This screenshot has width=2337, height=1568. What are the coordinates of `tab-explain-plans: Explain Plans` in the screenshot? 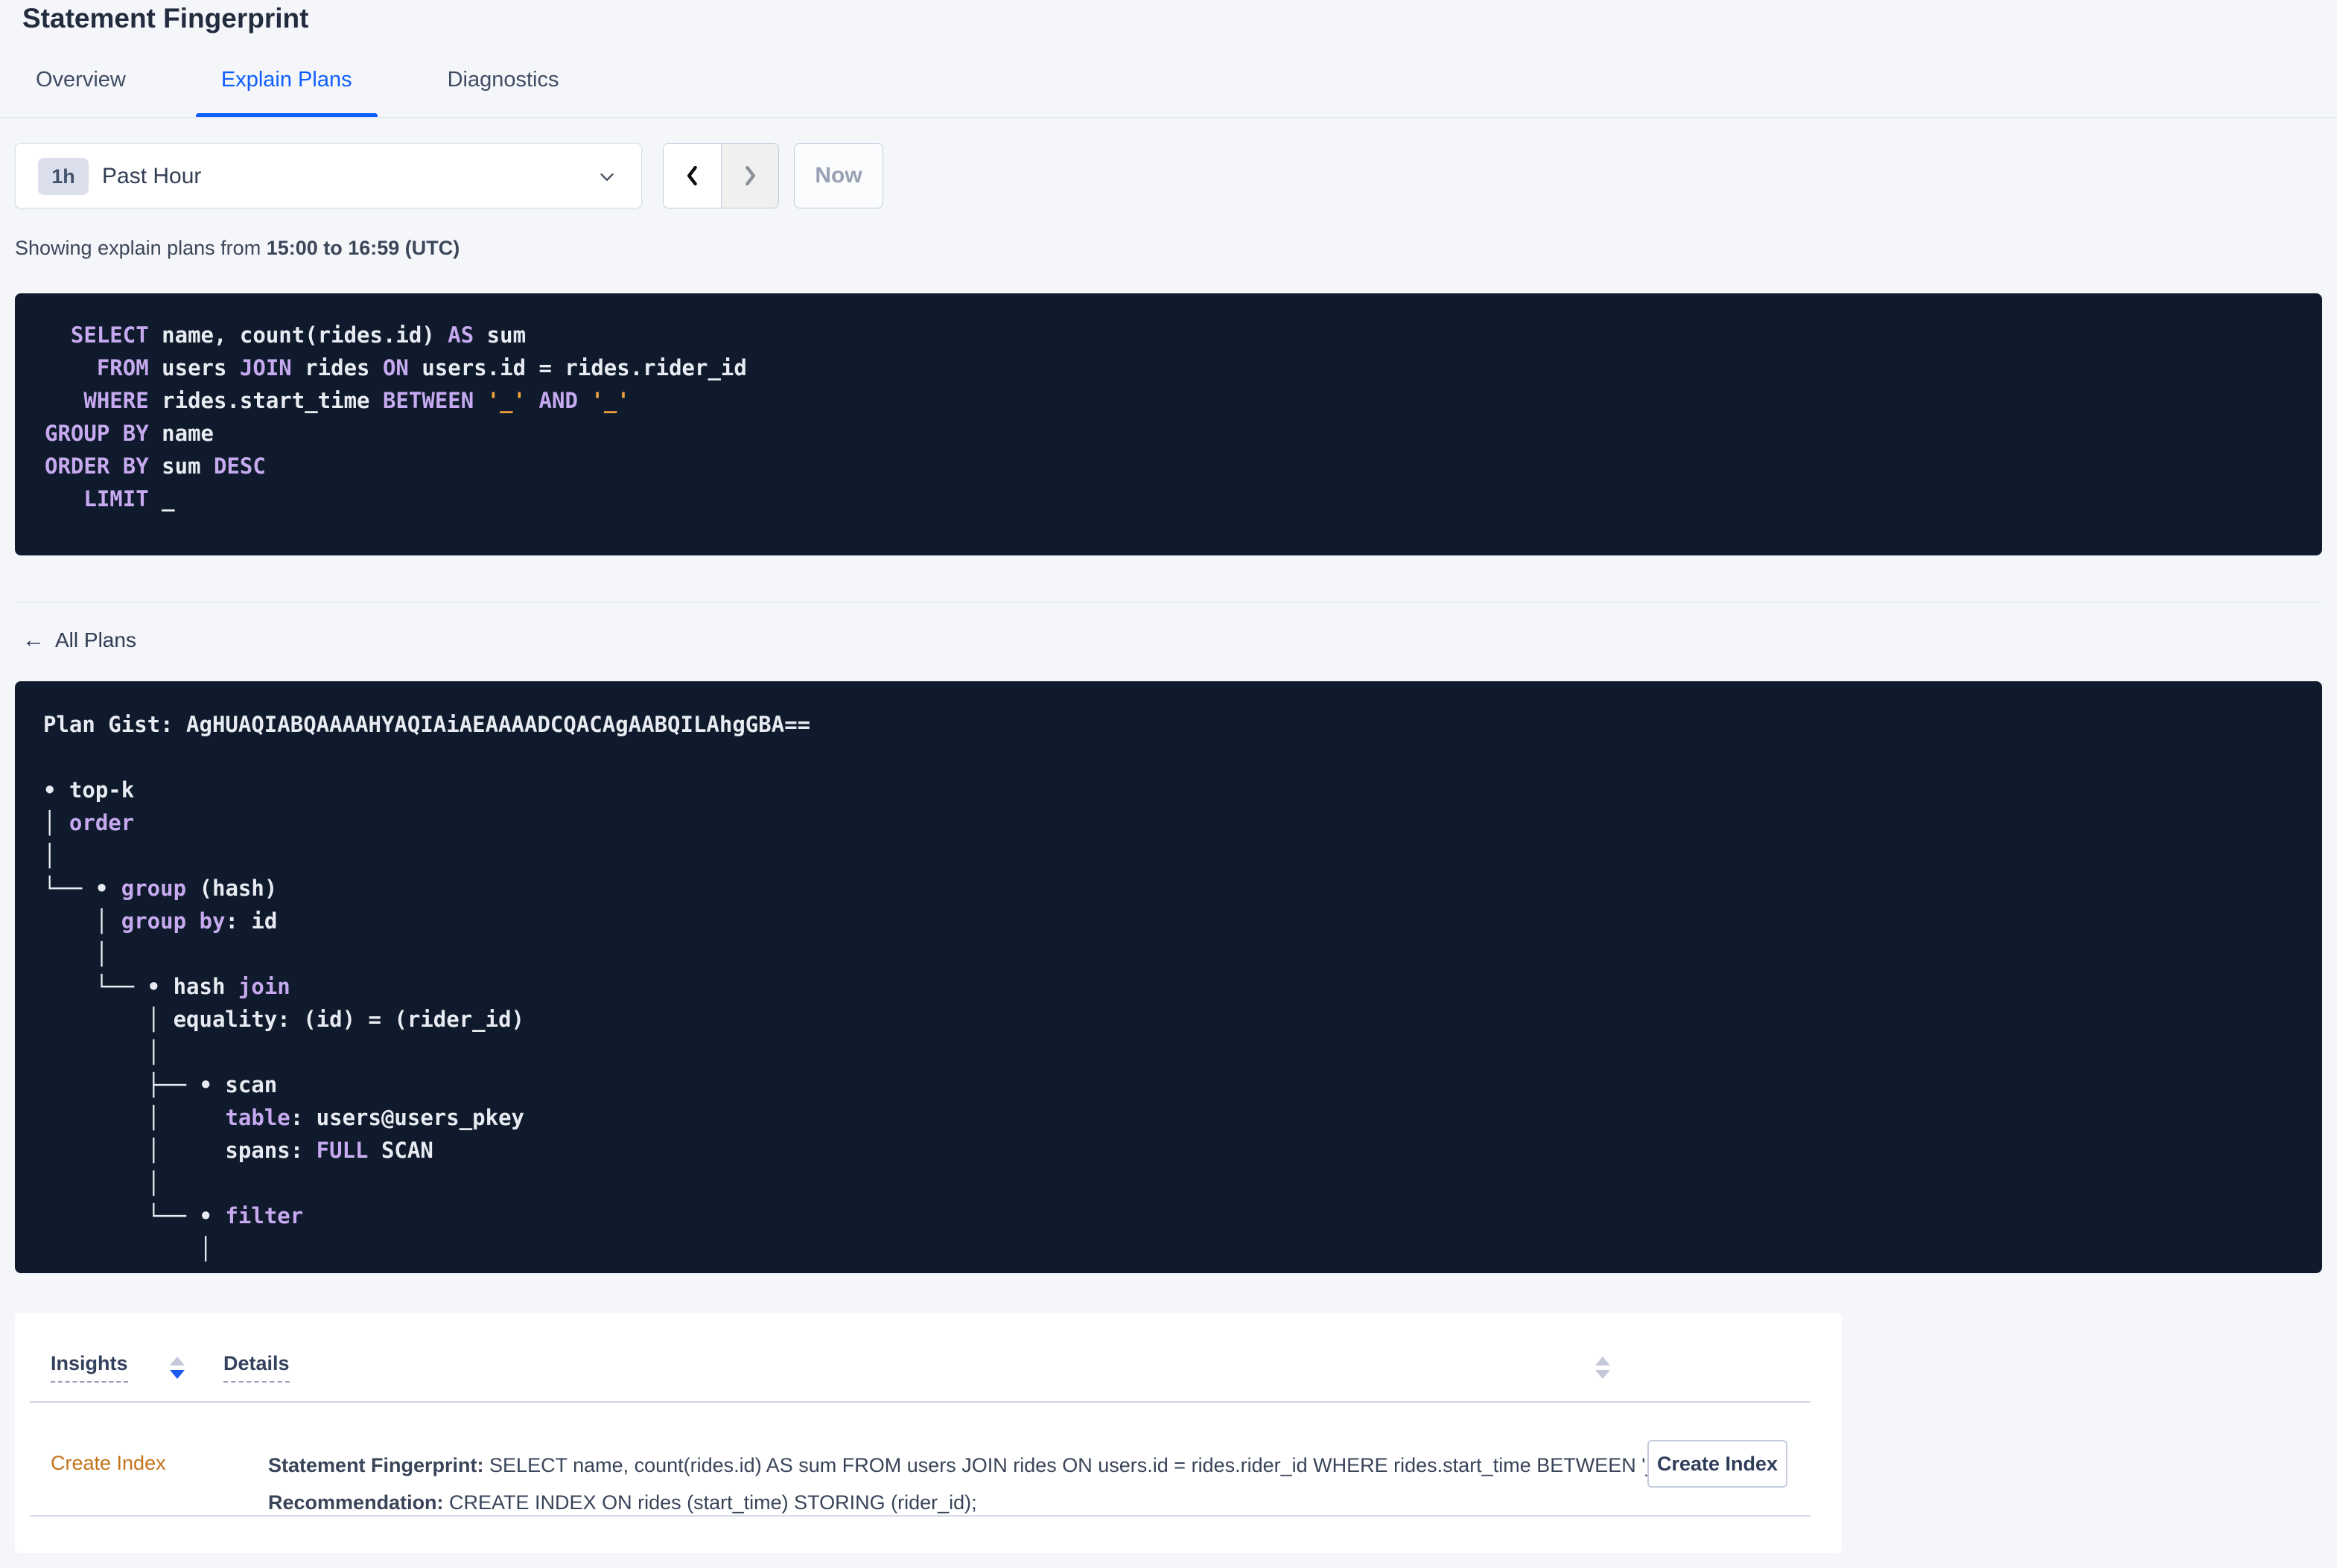 It's located at (287, 92).